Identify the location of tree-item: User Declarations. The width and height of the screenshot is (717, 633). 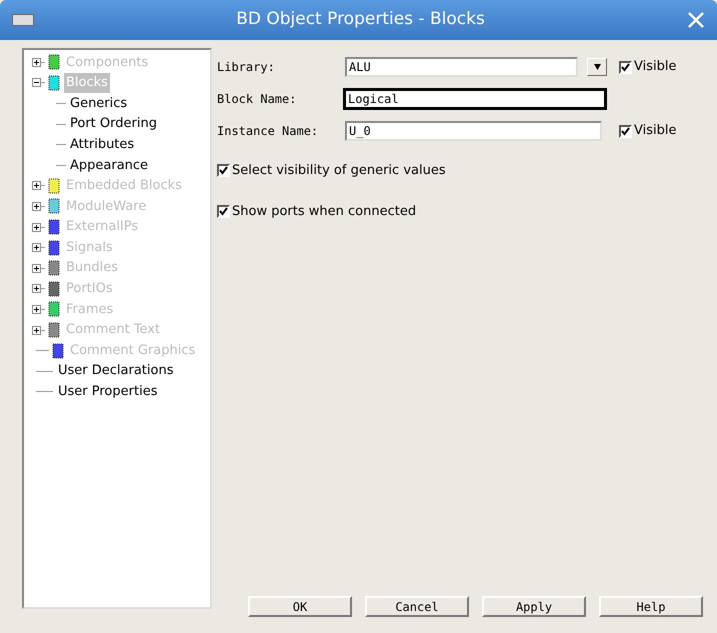
(116, 371).